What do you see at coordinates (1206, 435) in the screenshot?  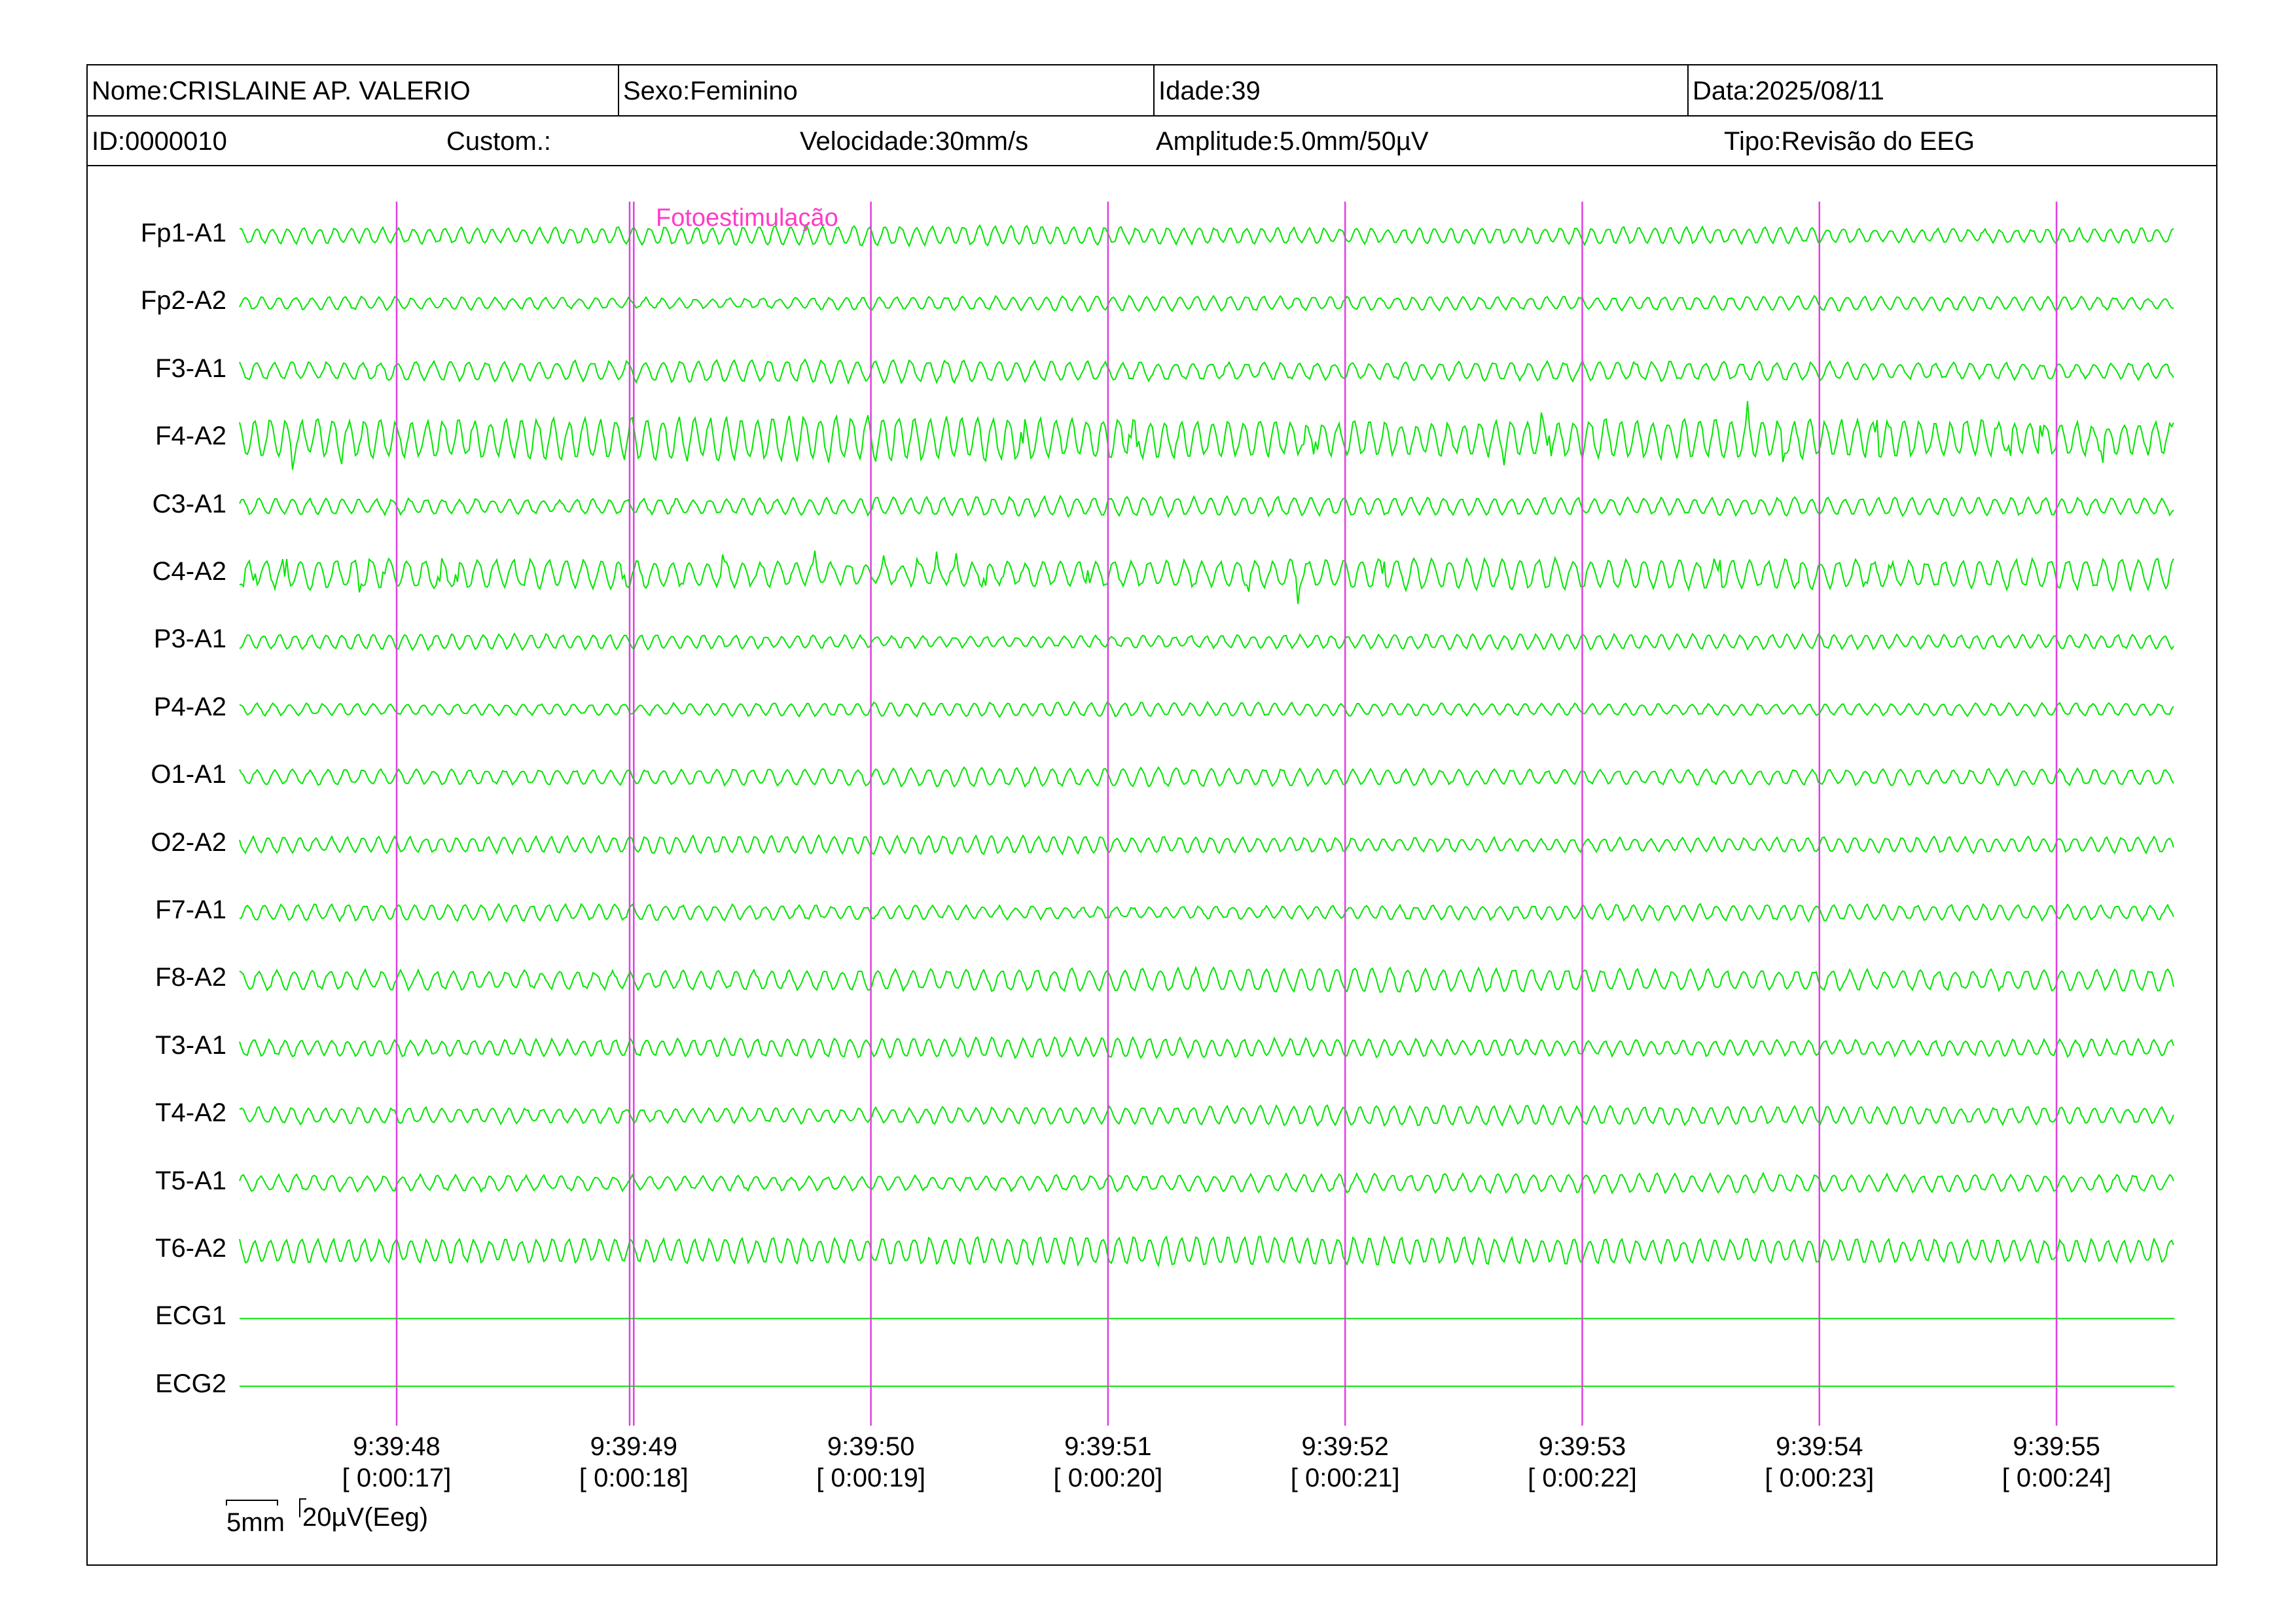 I see `trace-f4-a2` at bounding box center [1206, 435].